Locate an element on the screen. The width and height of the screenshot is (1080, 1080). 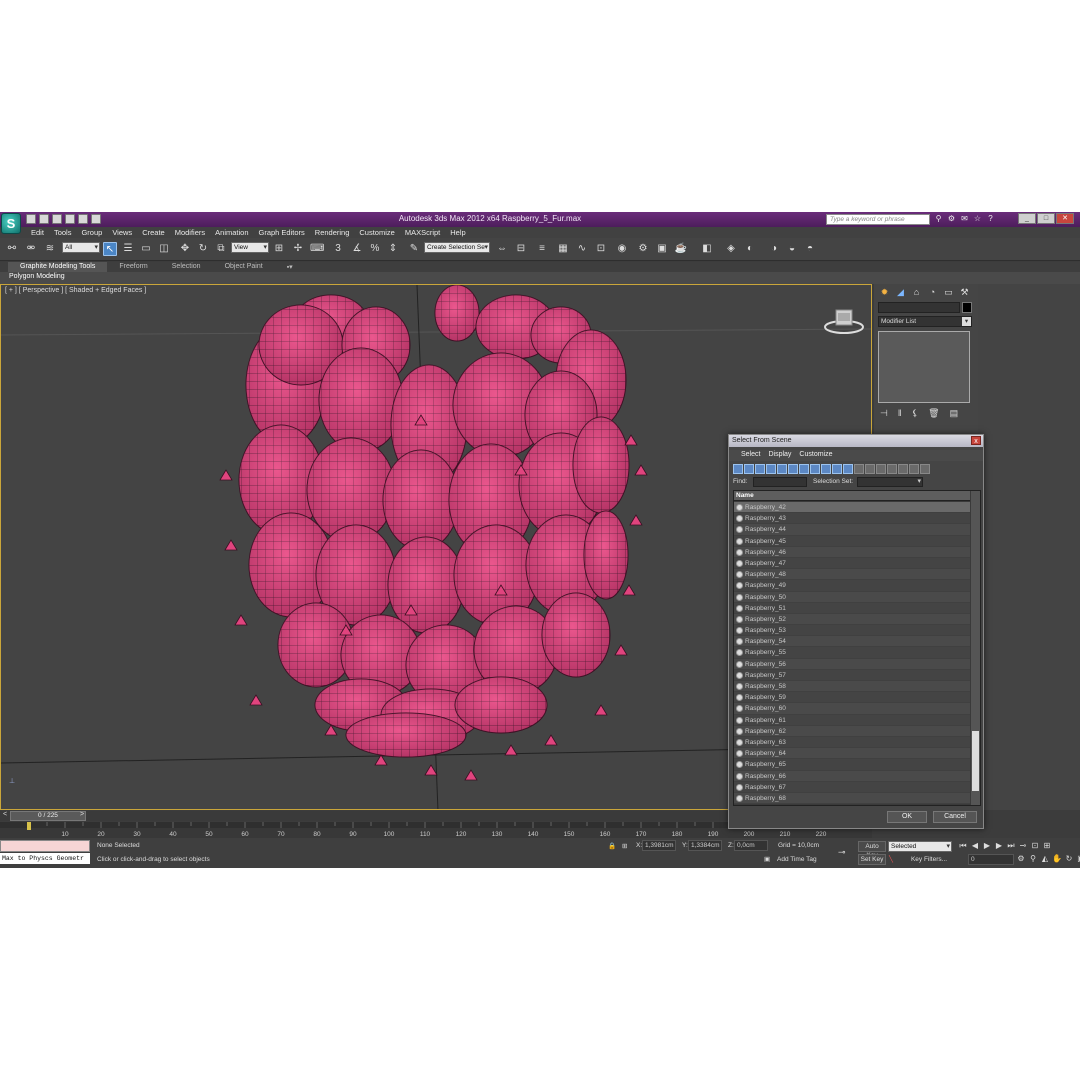
select-by-name-icon: ☰ is located at coordinates (128, 249).